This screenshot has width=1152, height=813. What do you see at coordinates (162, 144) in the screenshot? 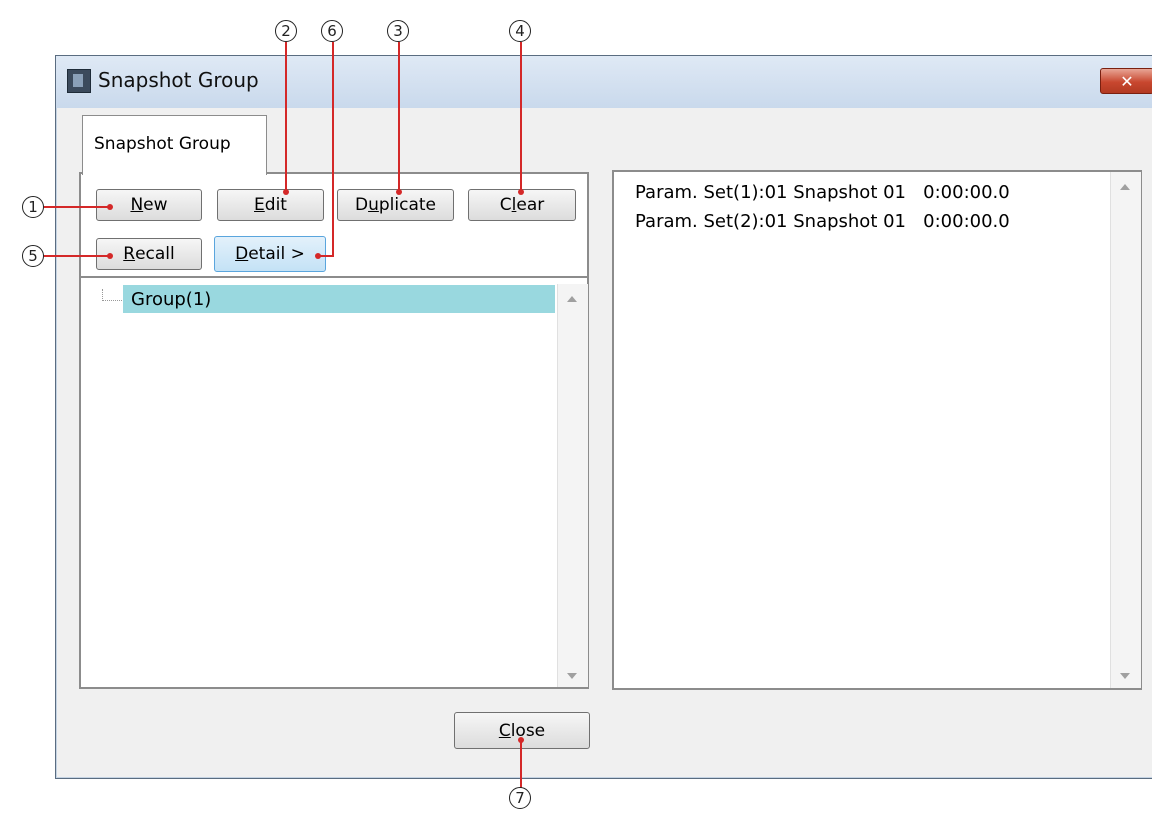
I see `tab-label: Snapshot Group` at bounding box center [162, 144].